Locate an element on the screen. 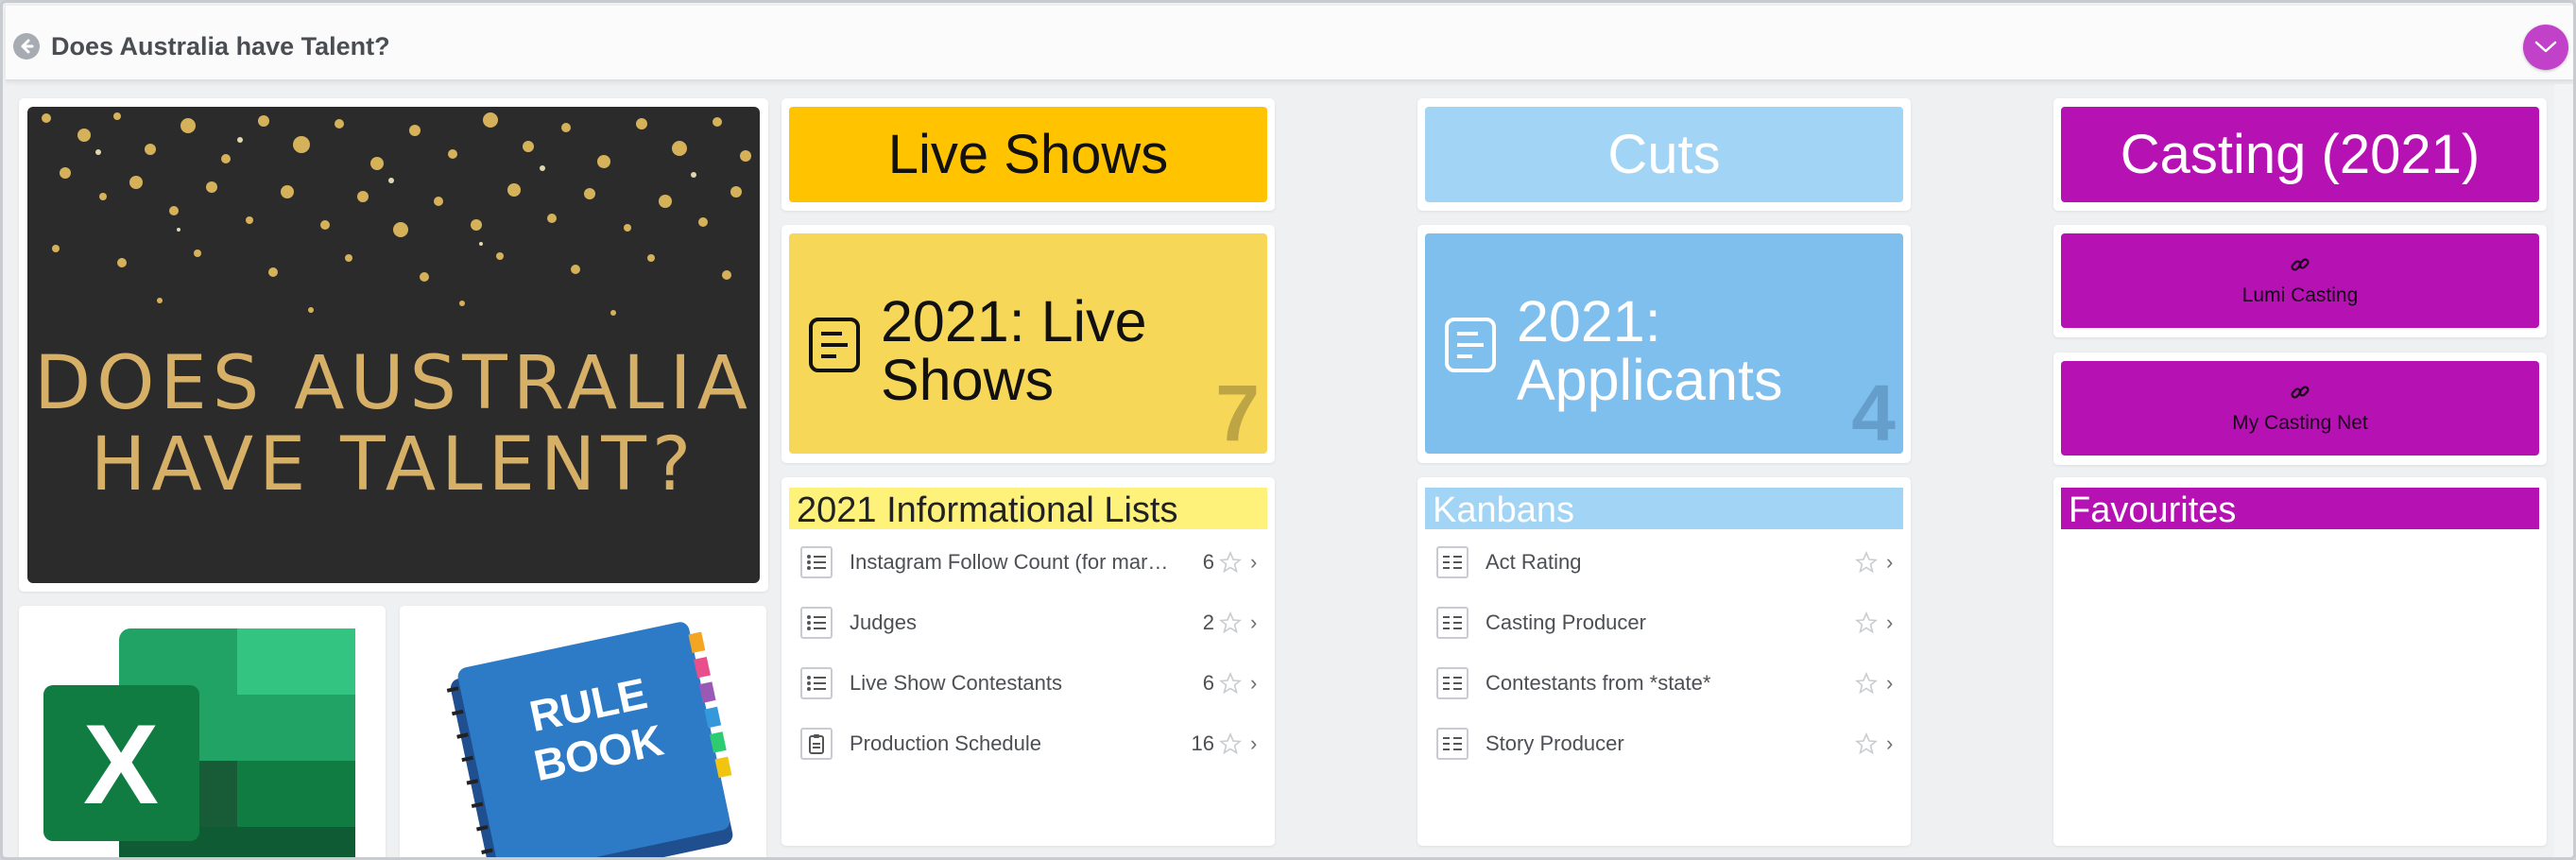 This screenshot has height=860, width=2576. excel-icon: X is located at coordinates (199, 743).